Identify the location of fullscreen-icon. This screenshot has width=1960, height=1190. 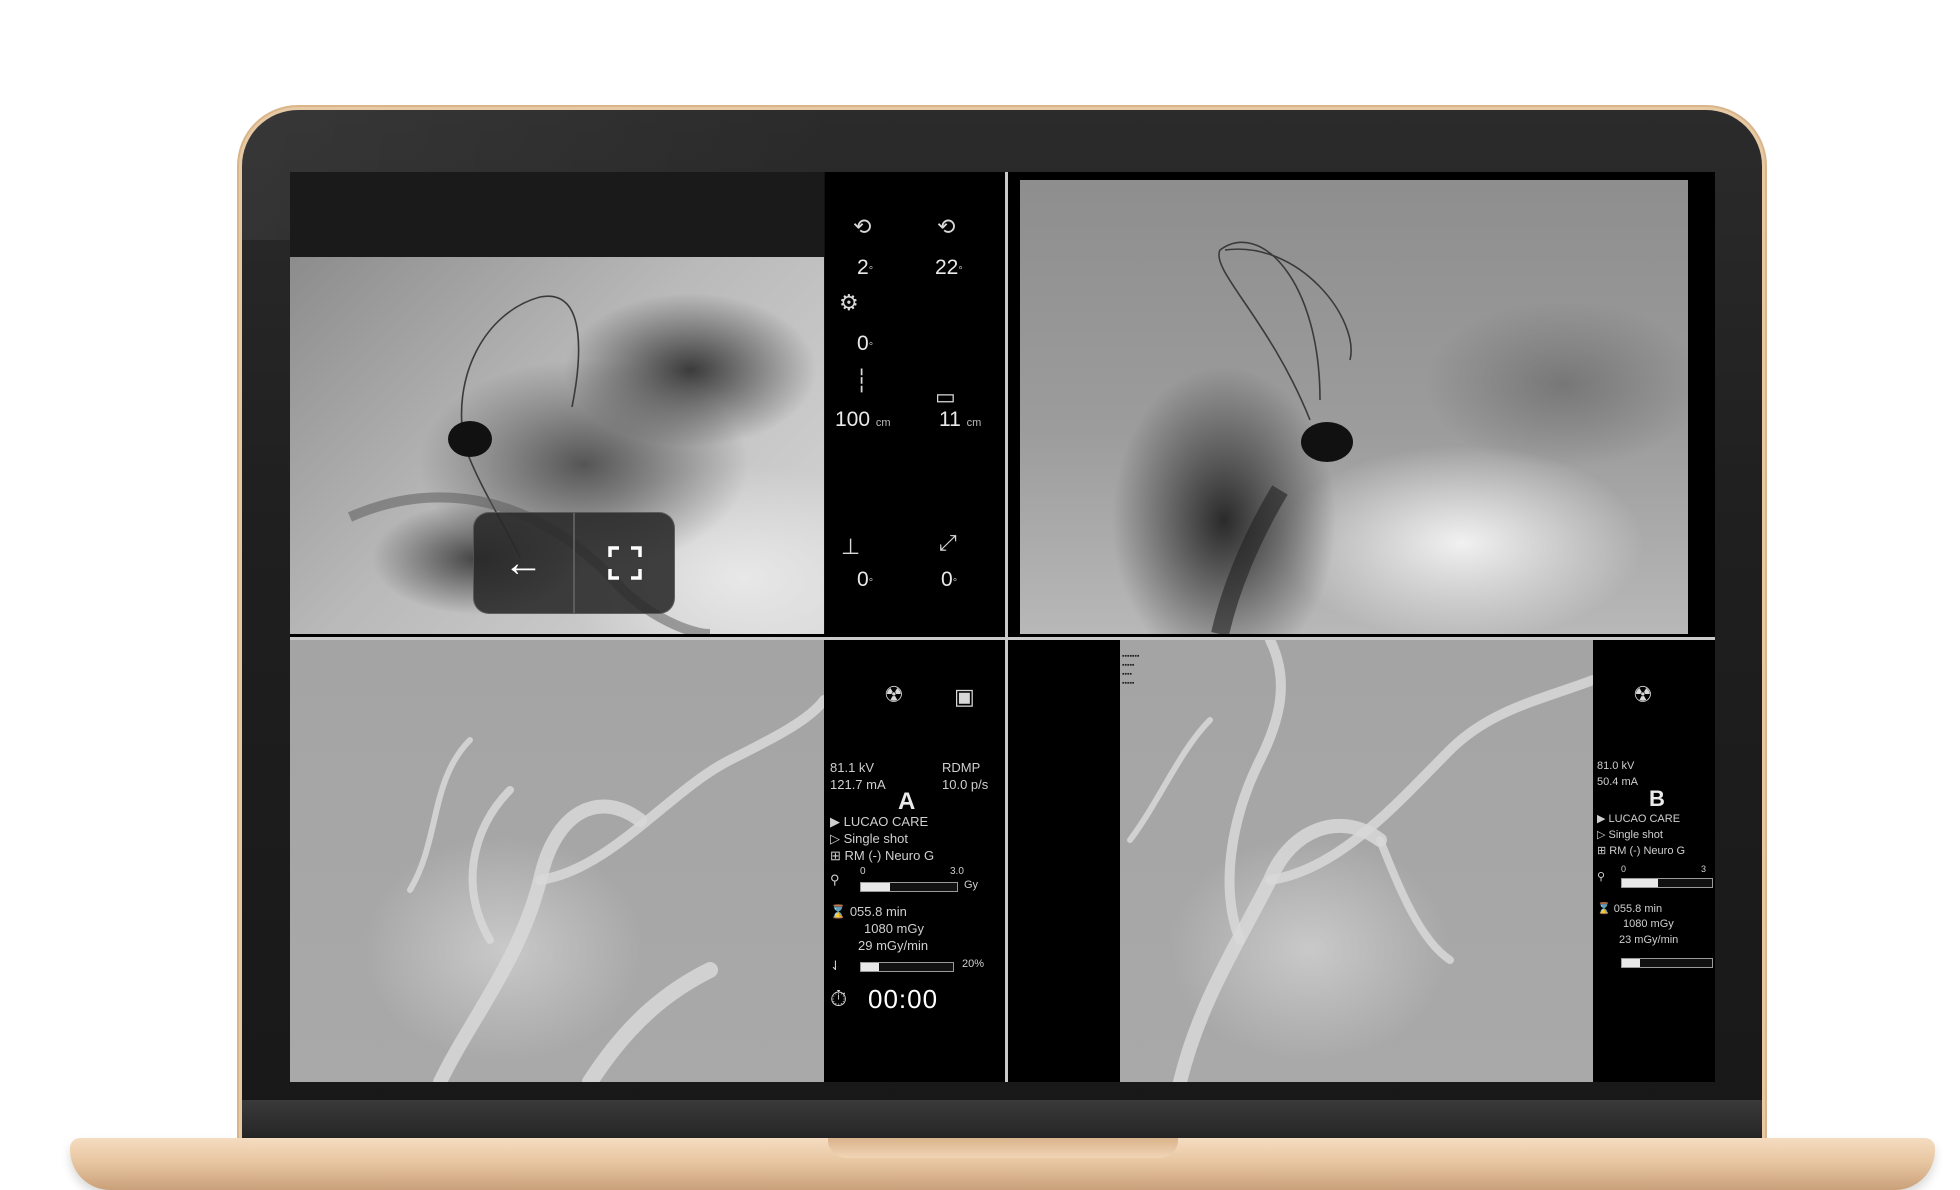
(624, 563).